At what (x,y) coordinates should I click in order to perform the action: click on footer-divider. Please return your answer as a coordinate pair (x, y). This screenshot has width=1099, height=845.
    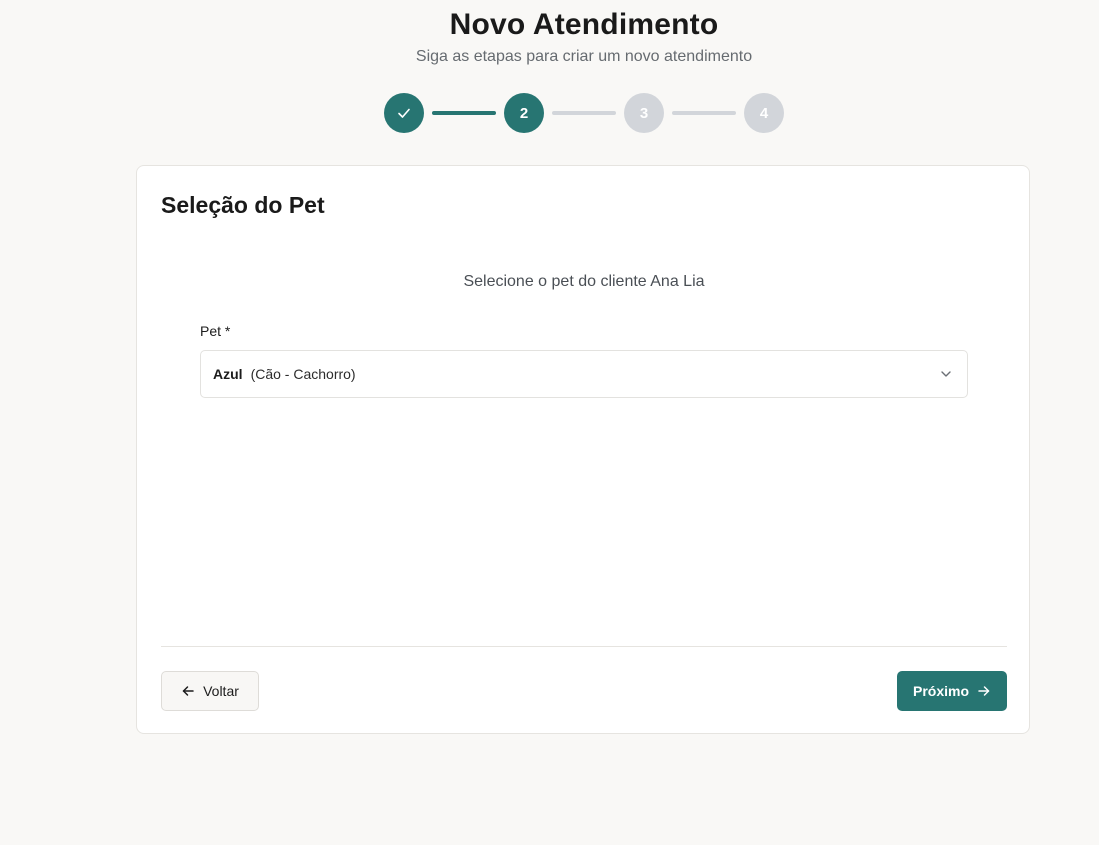
    Looking at the image, I should click on (584, 646).